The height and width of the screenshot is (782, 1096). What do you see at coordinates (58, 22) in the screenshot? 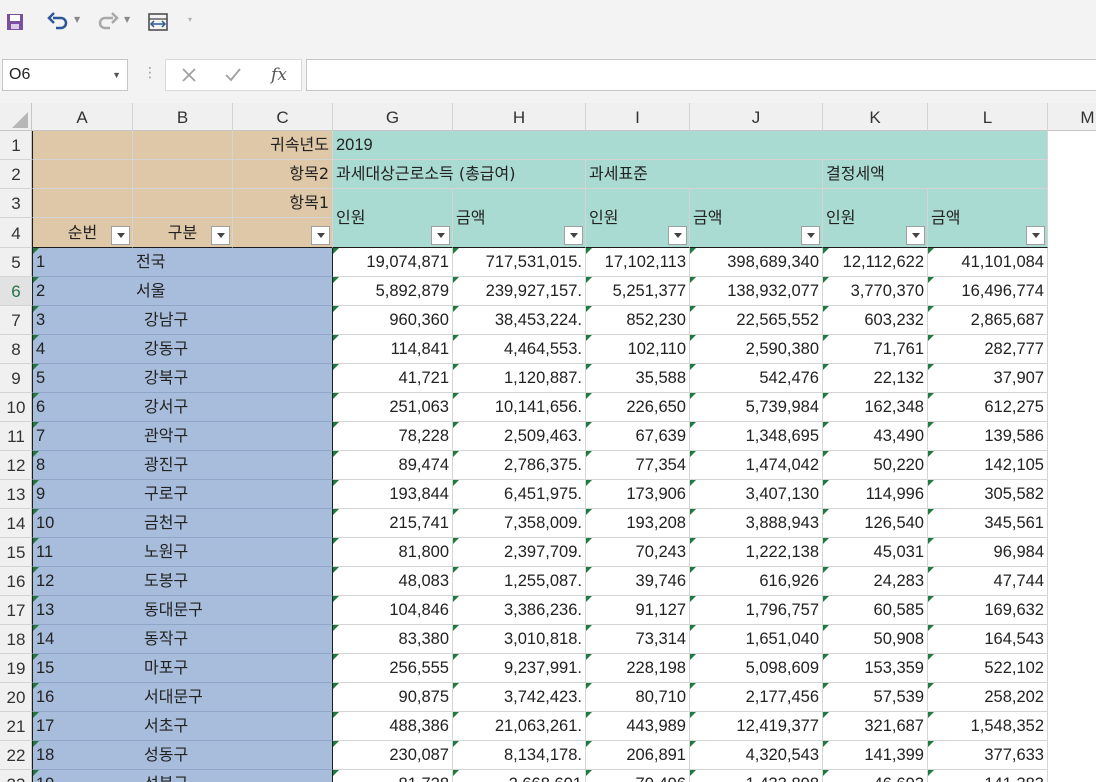
I see `undo-icon` at bounding box center [58, 22].